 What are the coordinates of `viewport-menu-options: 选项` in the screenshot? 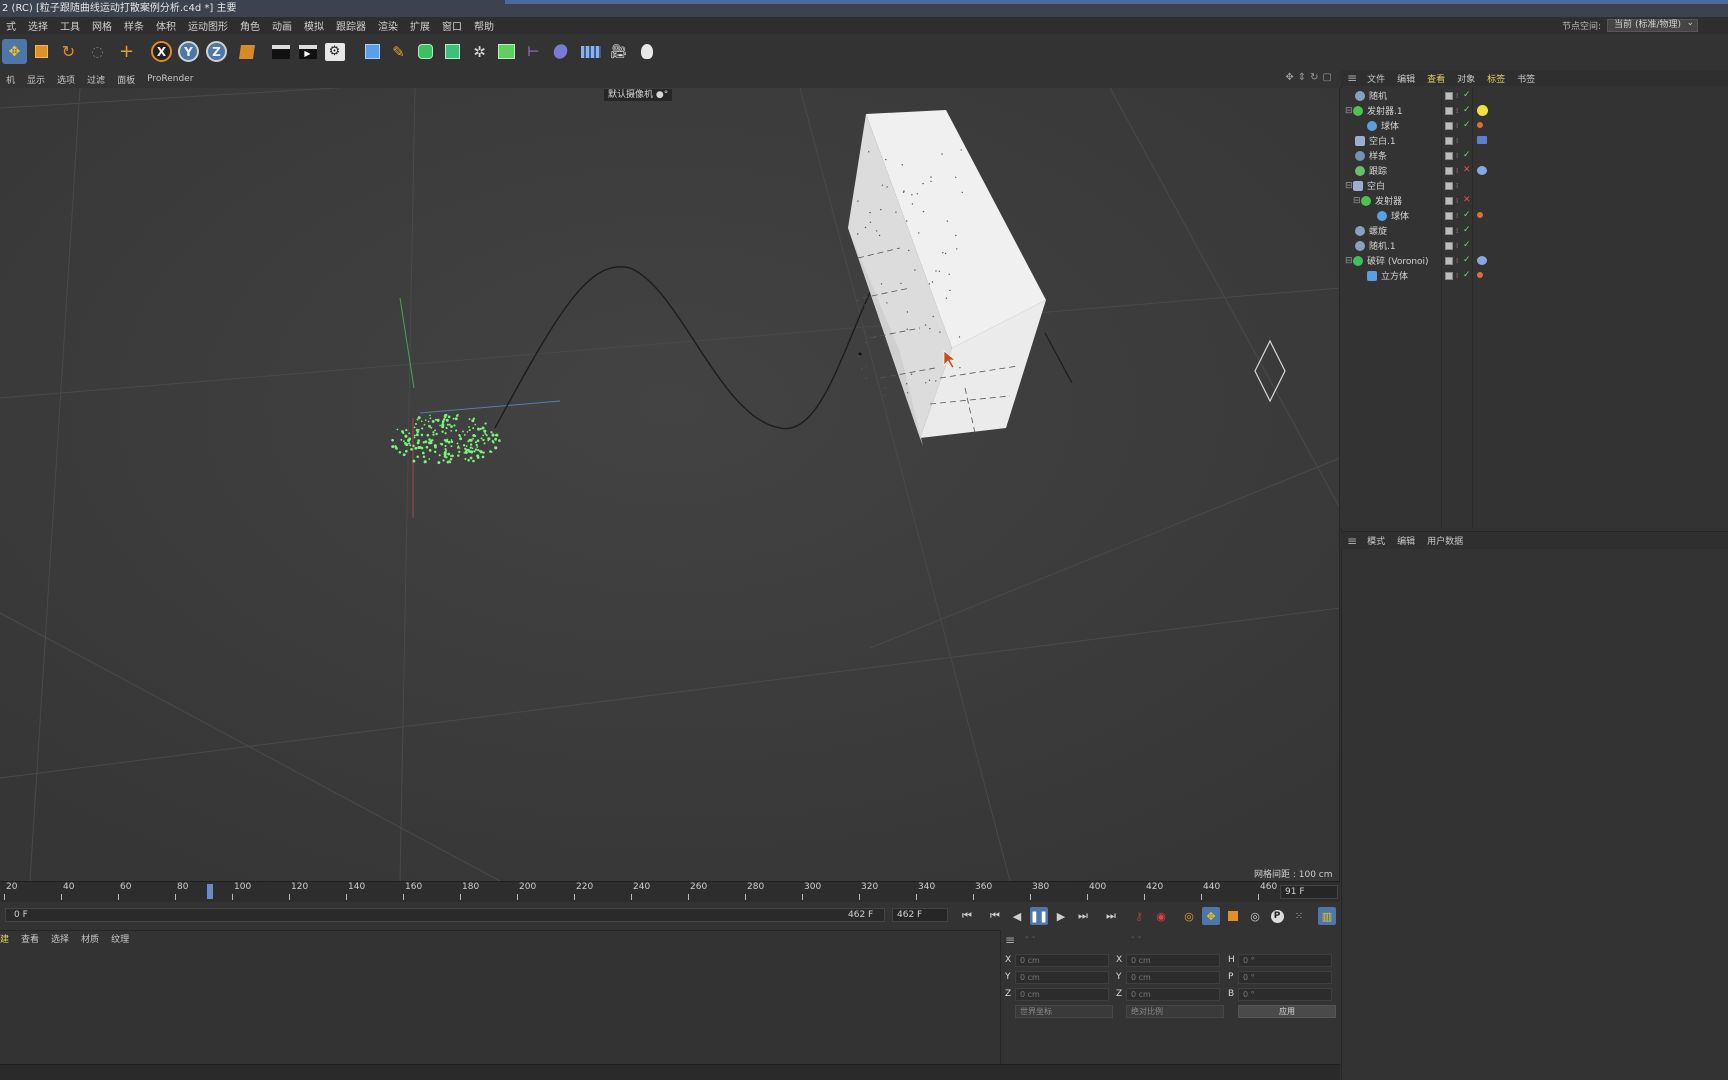 It's located at (66, 79).